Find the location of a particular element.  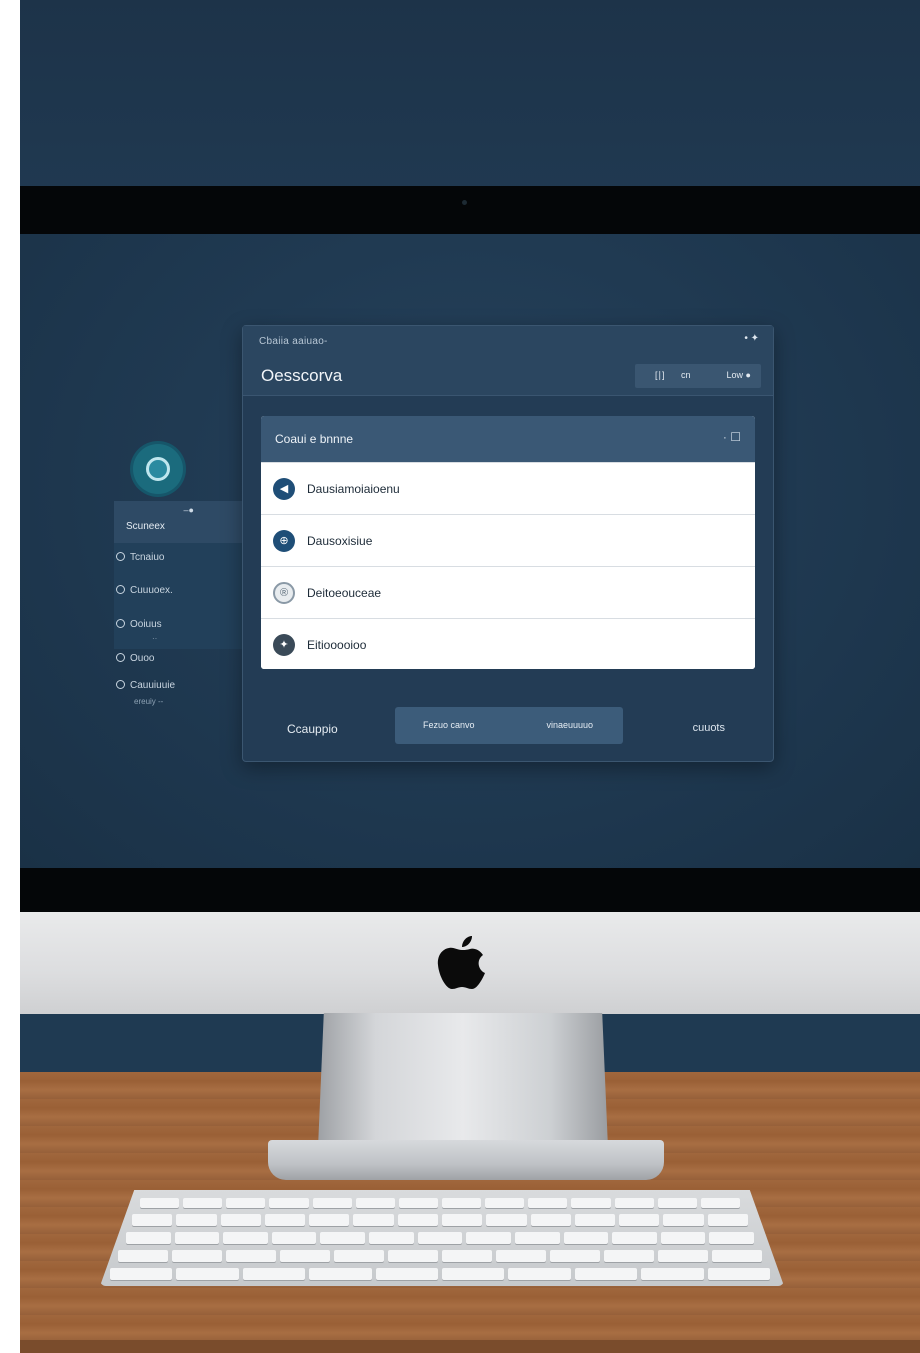

list-item-label: Deitoeouceae is located at coordinates (344, 593).